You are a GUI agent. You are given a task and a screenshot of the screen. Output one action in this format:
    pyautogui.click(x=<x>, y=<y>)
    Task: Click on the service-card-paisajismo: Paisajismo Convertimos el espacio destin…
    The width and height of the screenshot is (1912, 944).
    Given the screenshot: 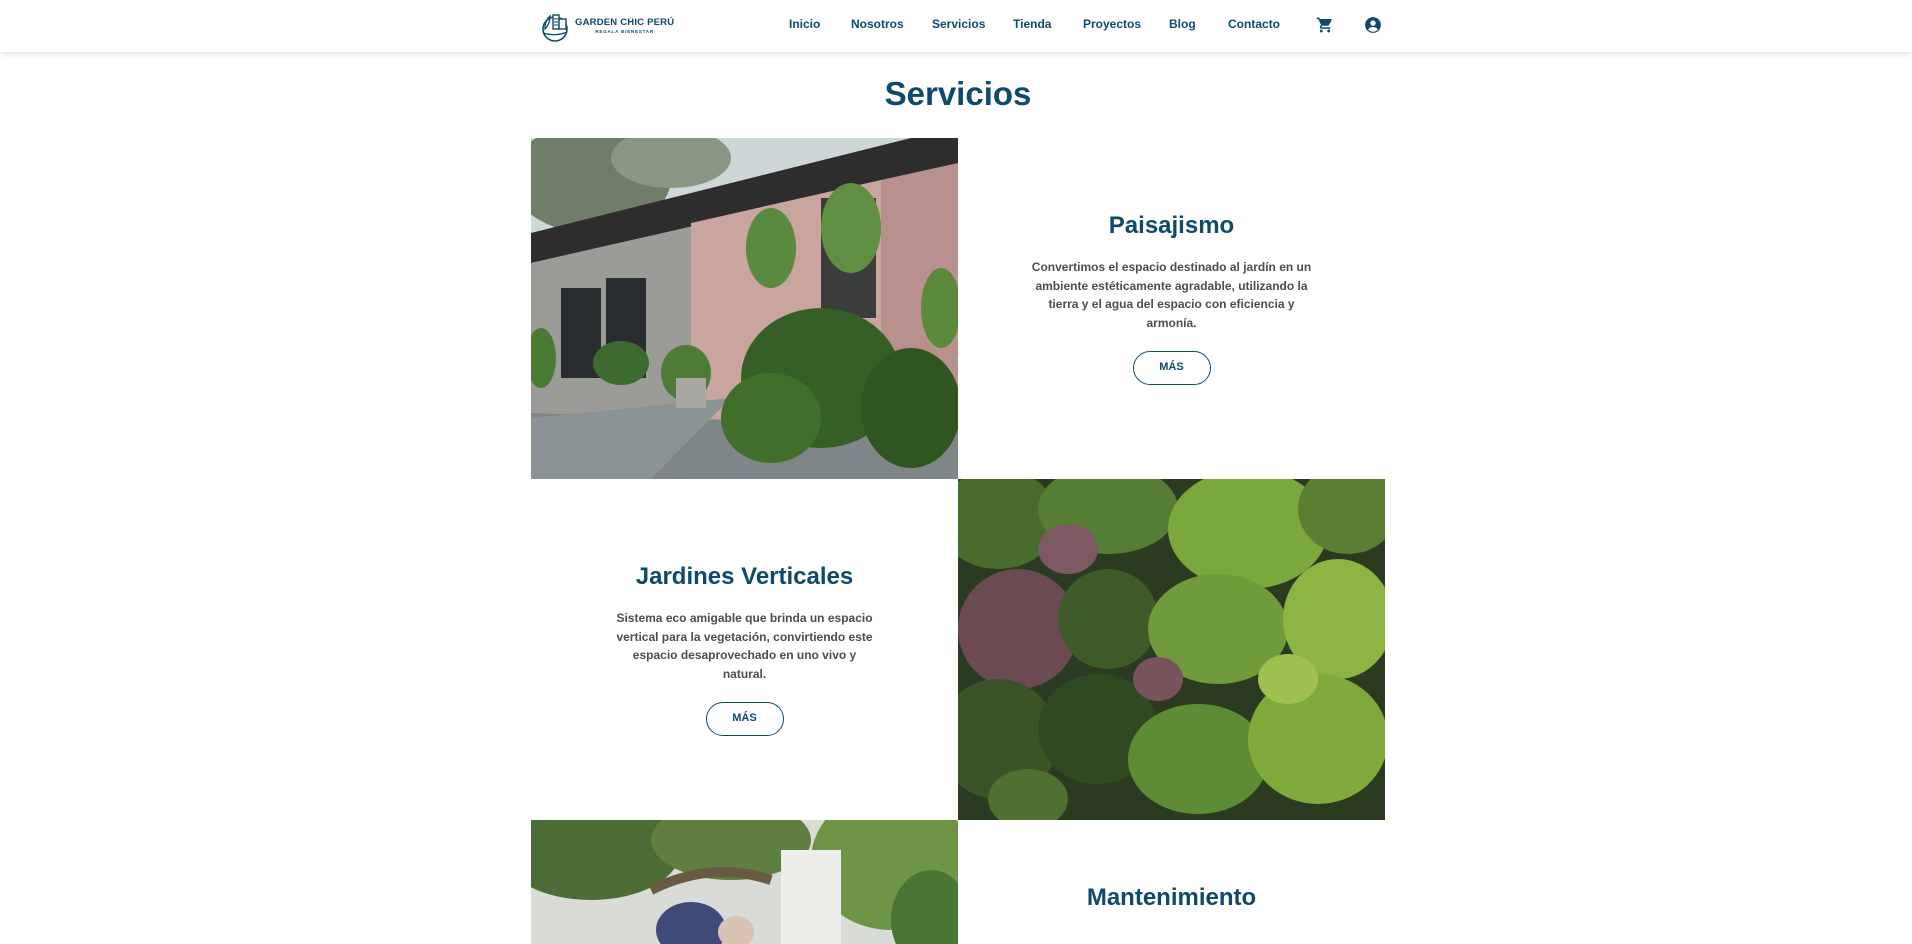 What is the action you would take?
    pyautogui.click(x=1171, y=298)
    